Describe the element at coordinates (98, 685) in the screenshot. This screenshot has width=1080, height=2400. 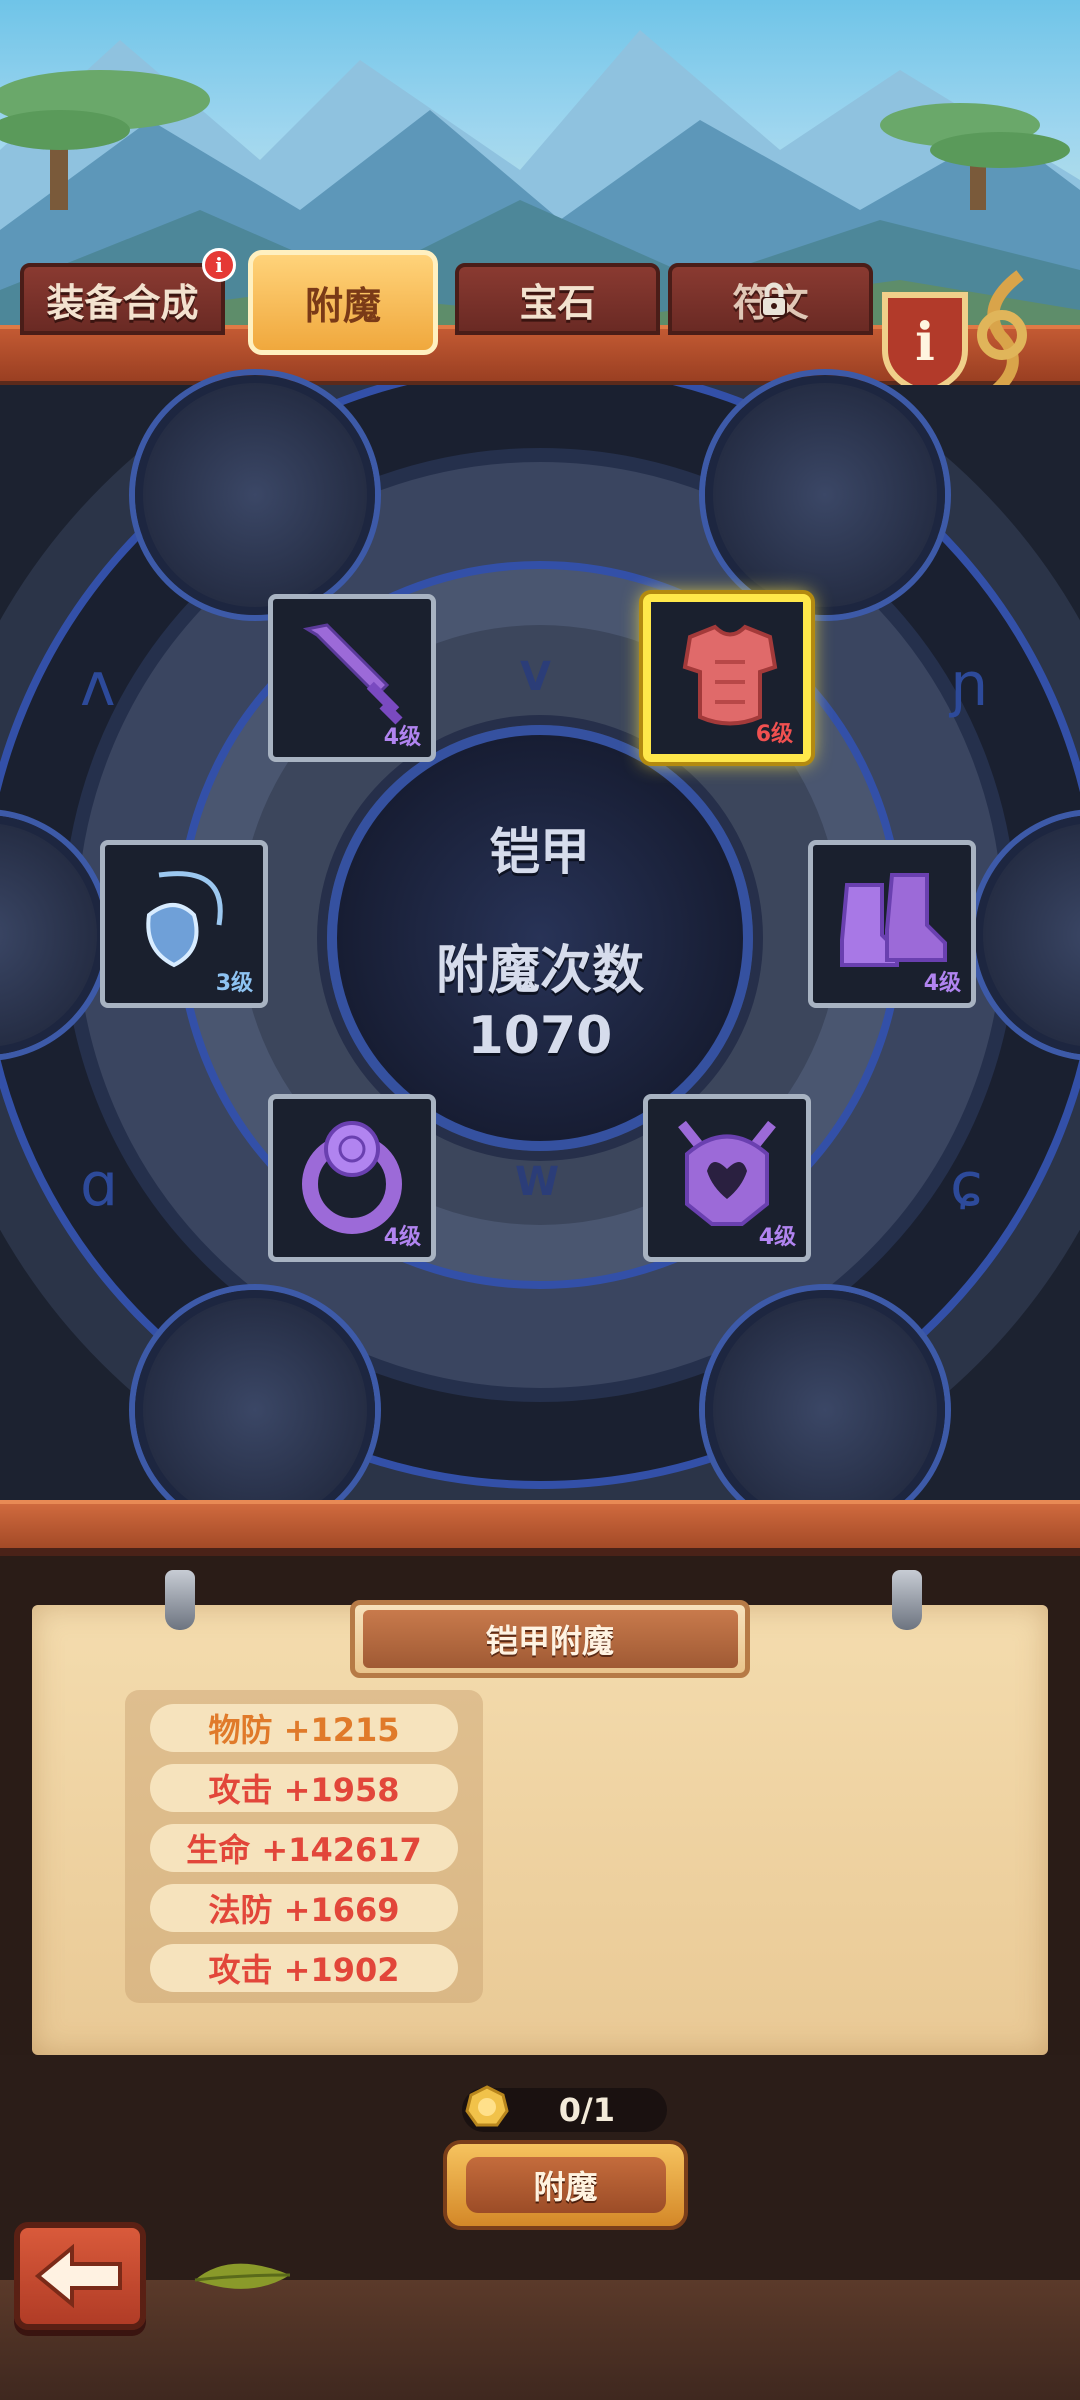
I see `svg-text: ʌ` at that location.